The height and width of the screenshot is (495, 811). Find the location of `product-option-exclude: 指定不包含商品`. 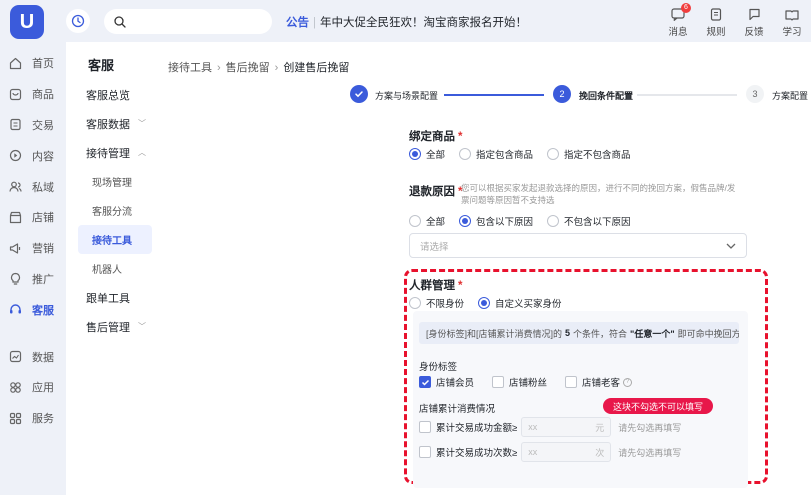

product-option-exclude: 指定不包含商品 is located at coordinates (589, 154).